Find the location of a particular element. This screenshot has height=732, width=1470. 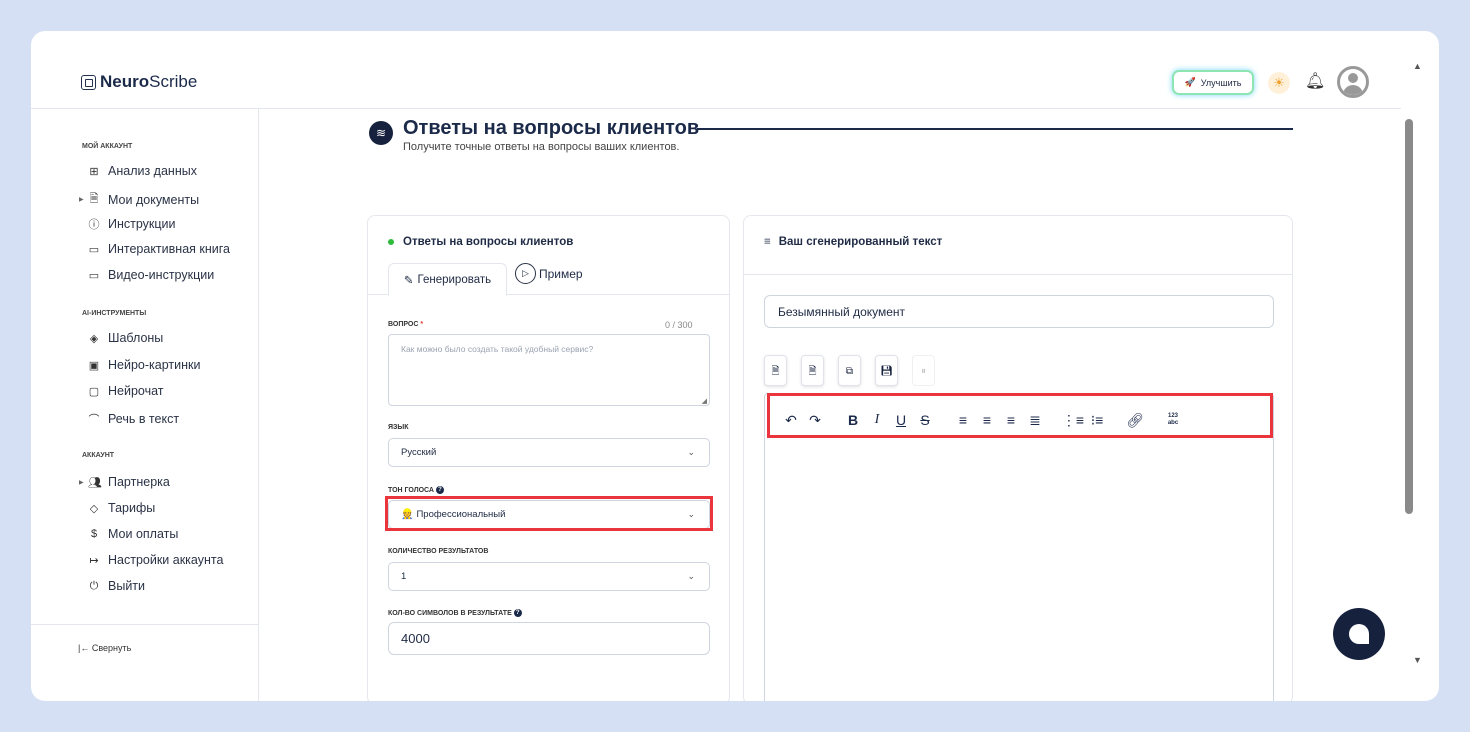

collapse-label: Свернуть is located at coordinates (111, 648).